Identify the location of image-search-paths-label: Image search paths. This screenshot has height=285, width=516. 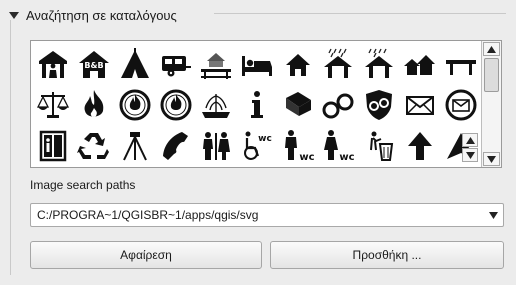
(83, 185).